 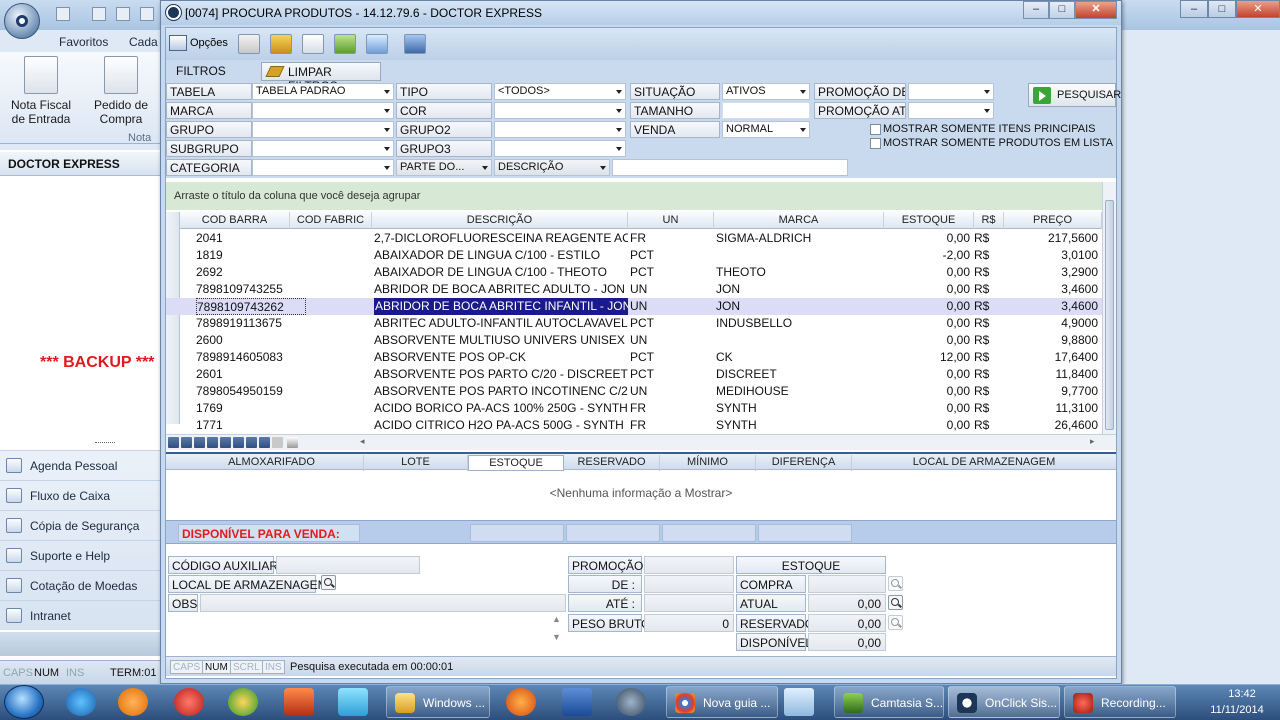 What do you see at coordinates (121, 94) in the screenshot?
I see `pedido-compra-button: Pedido de Compra` at bounding box center [121, 94].